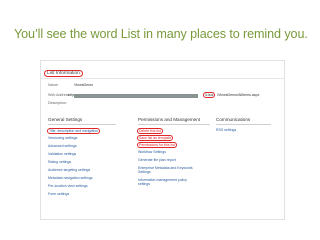 The width and height of the screenshot is (320, 240). I want to click on rss-settings-link: RSS settings, so click(226, 130).